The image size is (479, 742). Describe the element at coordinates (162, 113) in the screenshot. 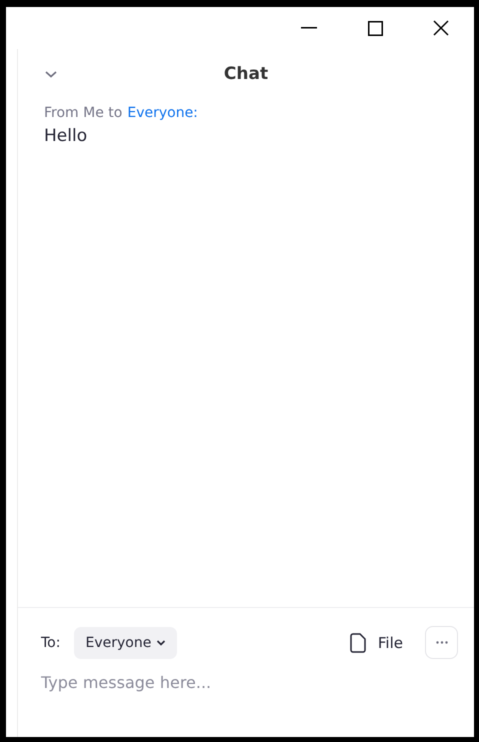

I see `message-recipient: Everyone:` at that location.